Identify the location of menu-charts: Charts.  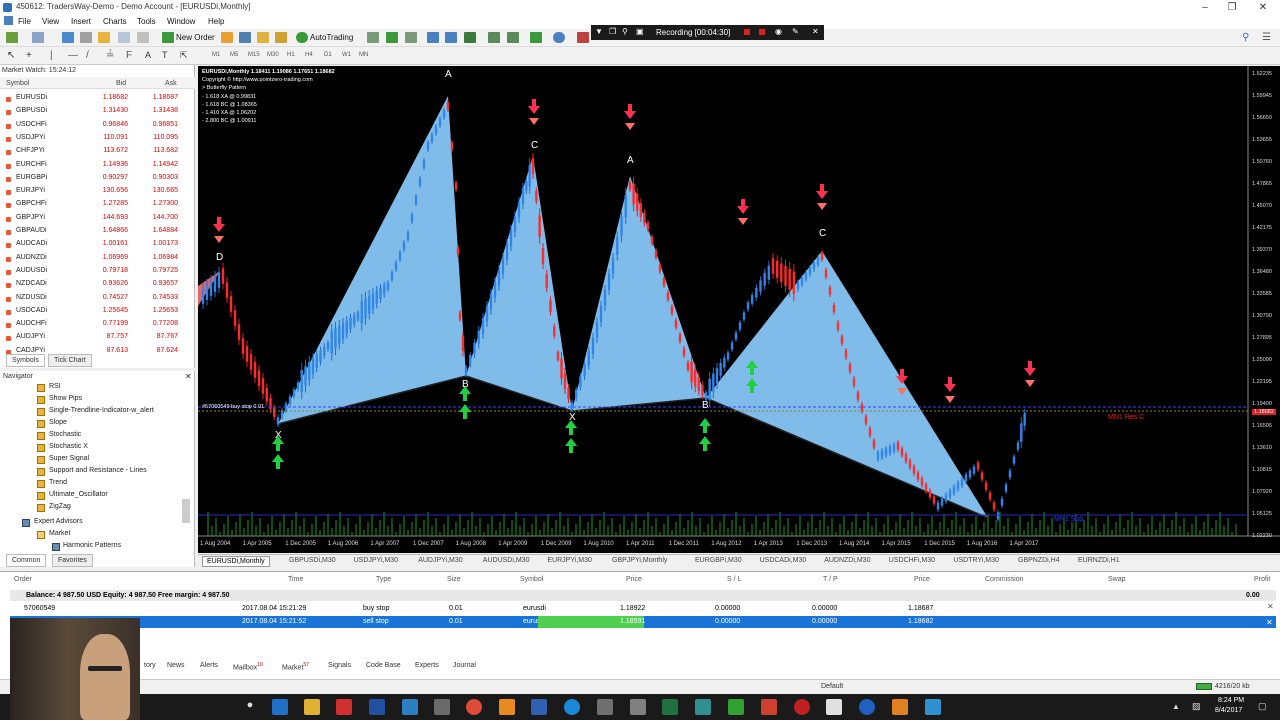
(115, 21).